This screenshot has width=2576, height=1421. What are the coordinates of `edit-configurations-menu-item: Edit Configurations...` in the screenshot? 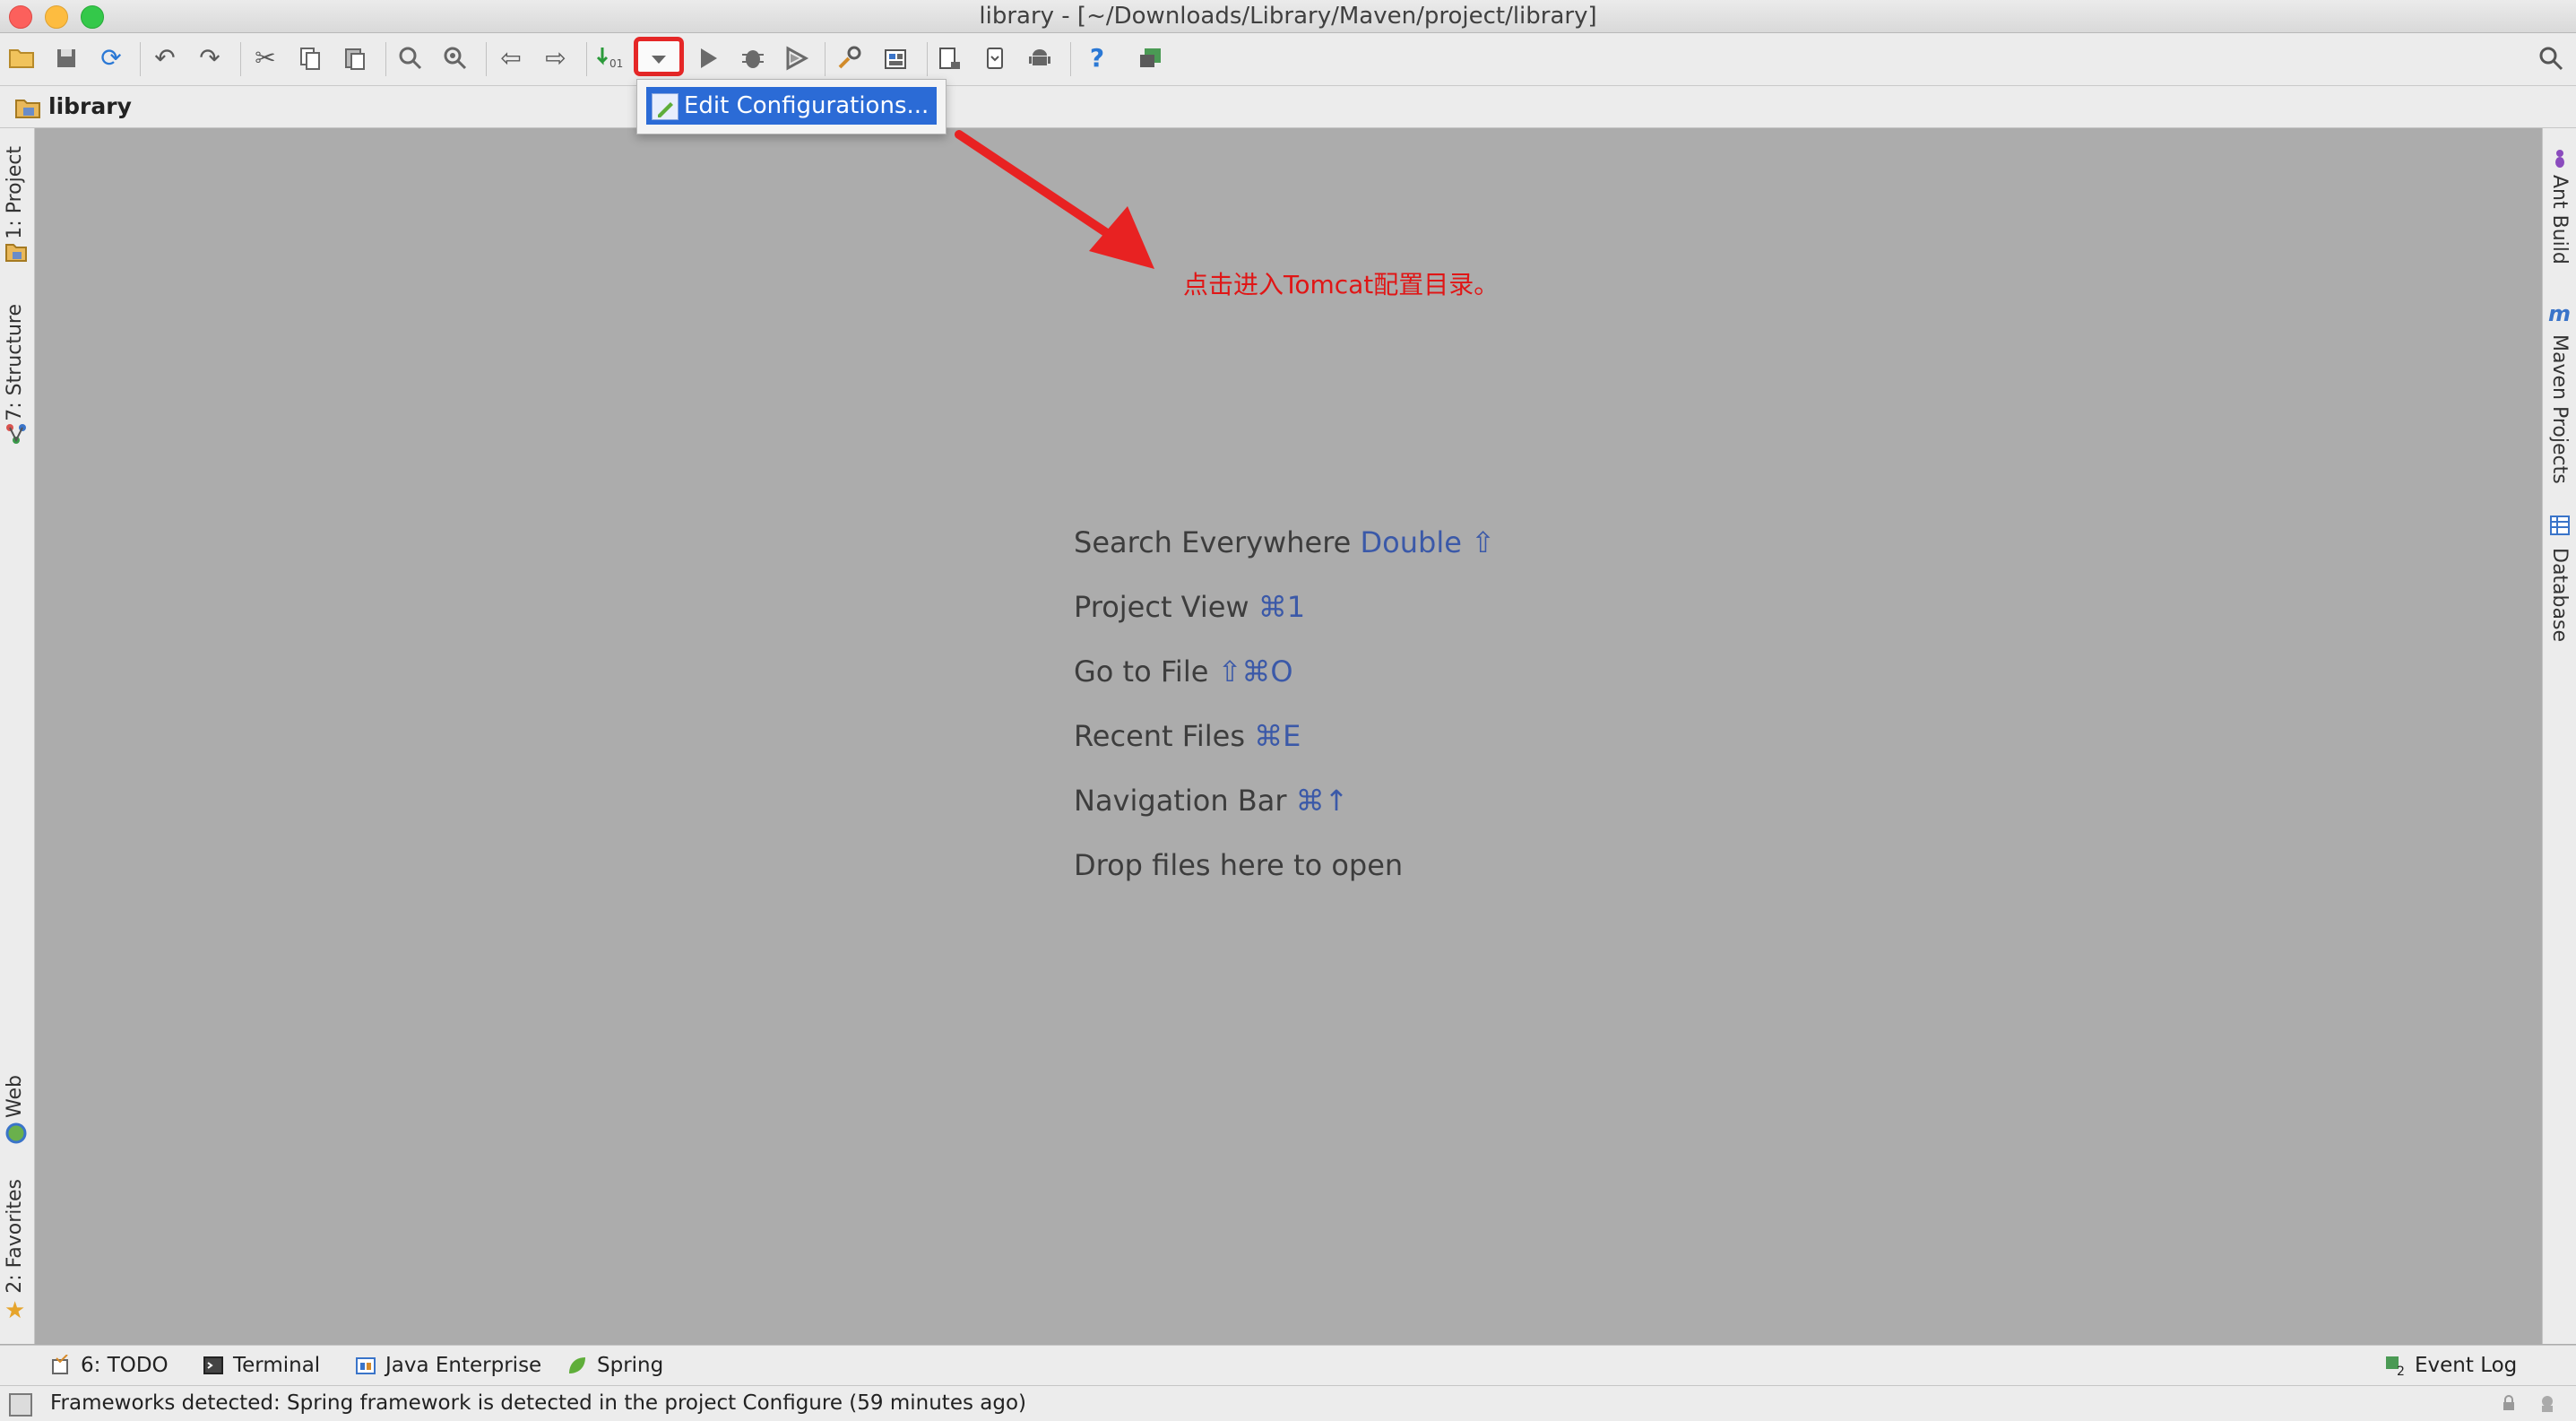 It's located at (791, 106).